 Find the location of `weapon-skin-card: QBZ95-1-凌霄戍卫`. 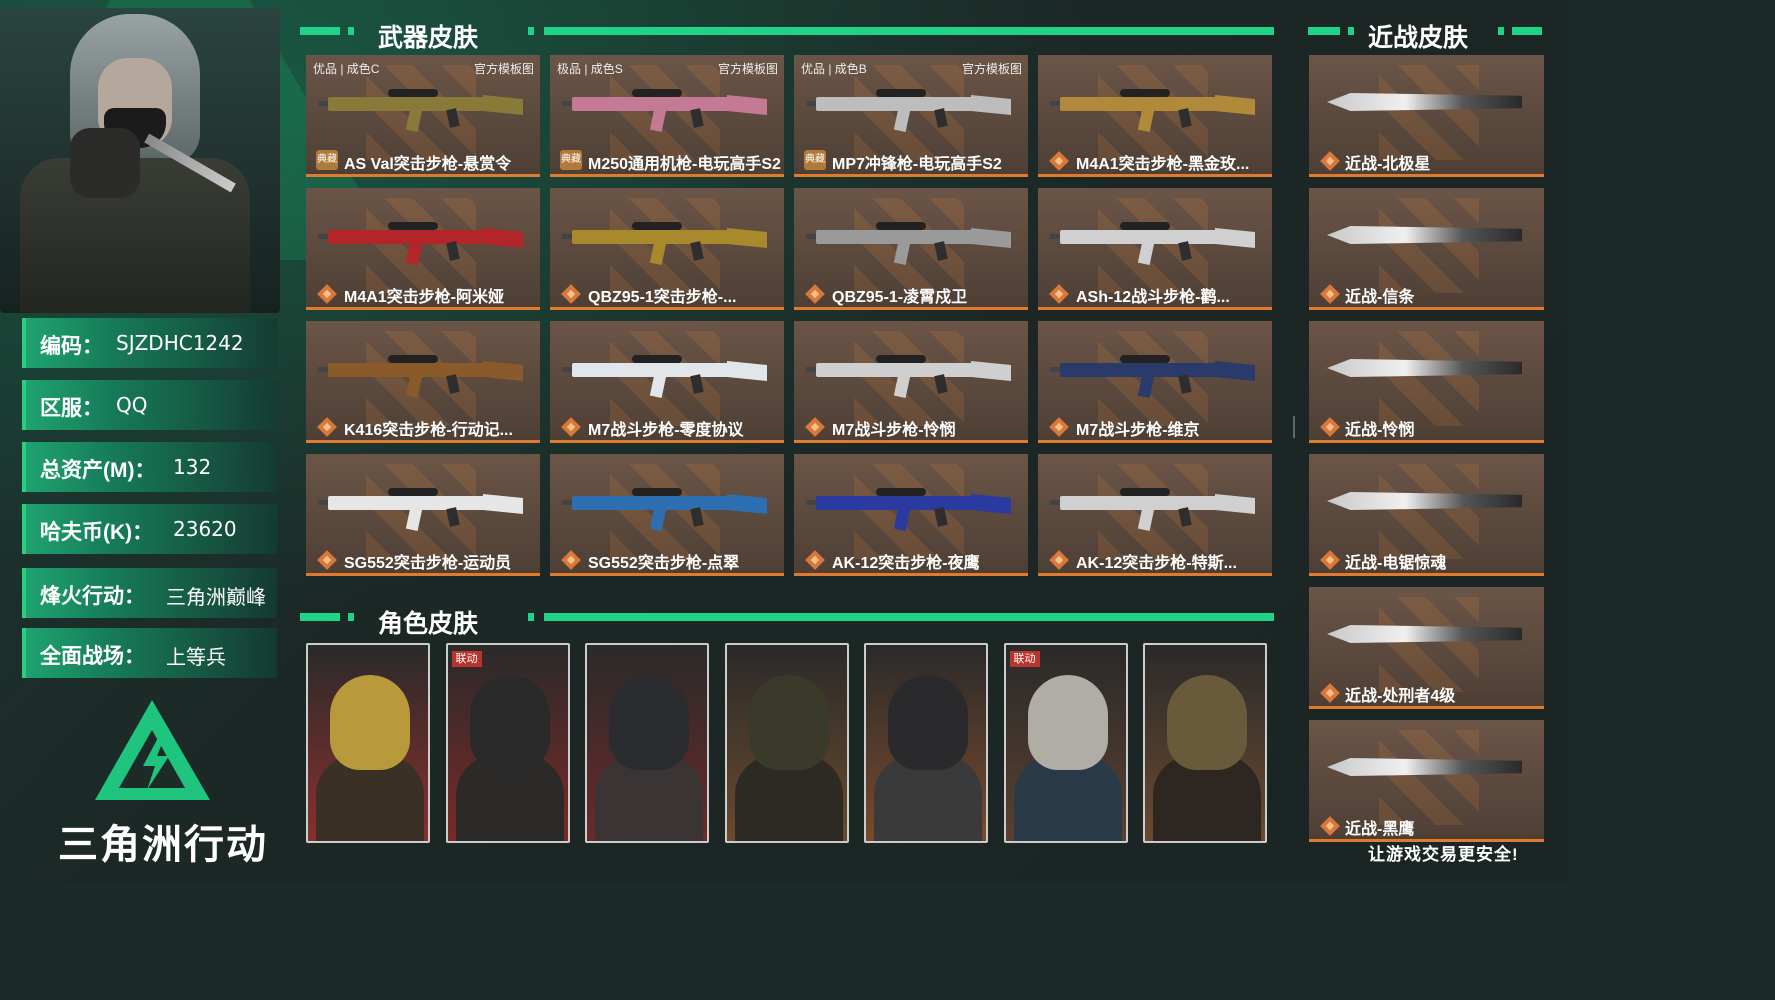

weapon-skin-card: QBZ95-1-凌霄戍卫 is located at coordinates (911, 249).